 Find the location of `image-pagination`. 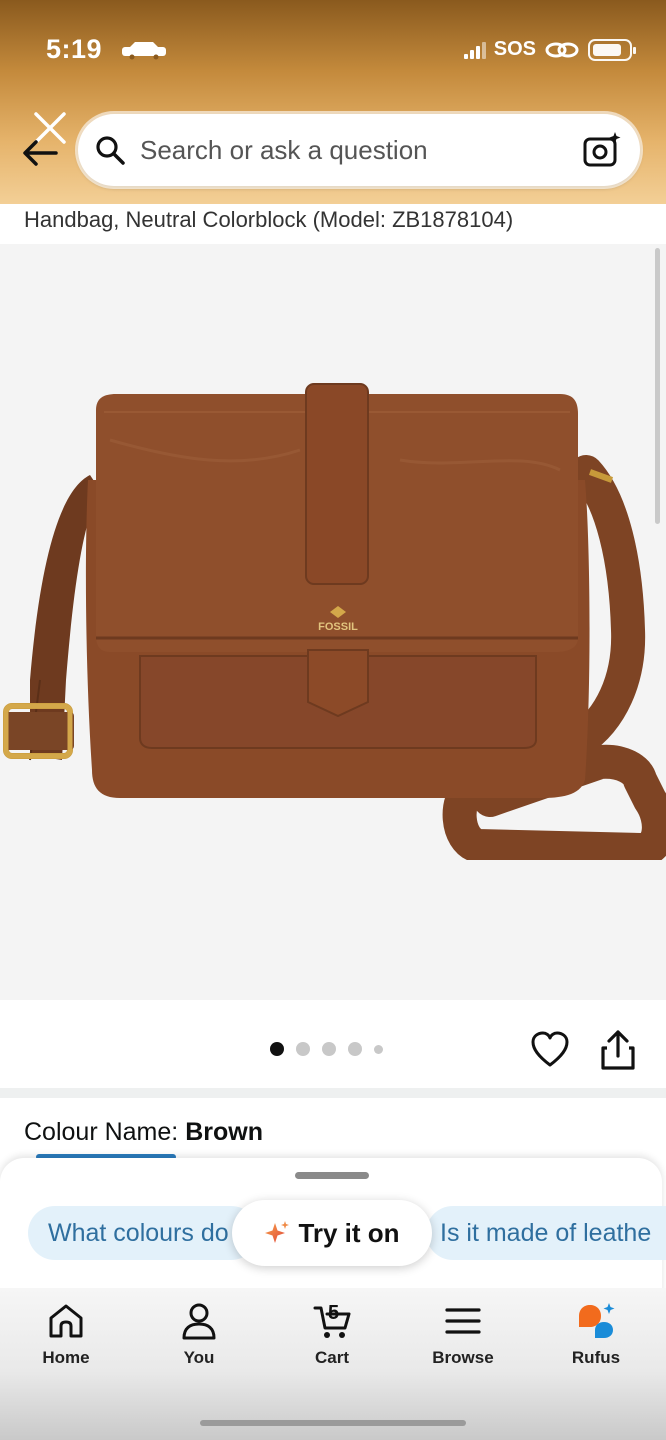

image-pagination is located at coordinates (326, 1049).